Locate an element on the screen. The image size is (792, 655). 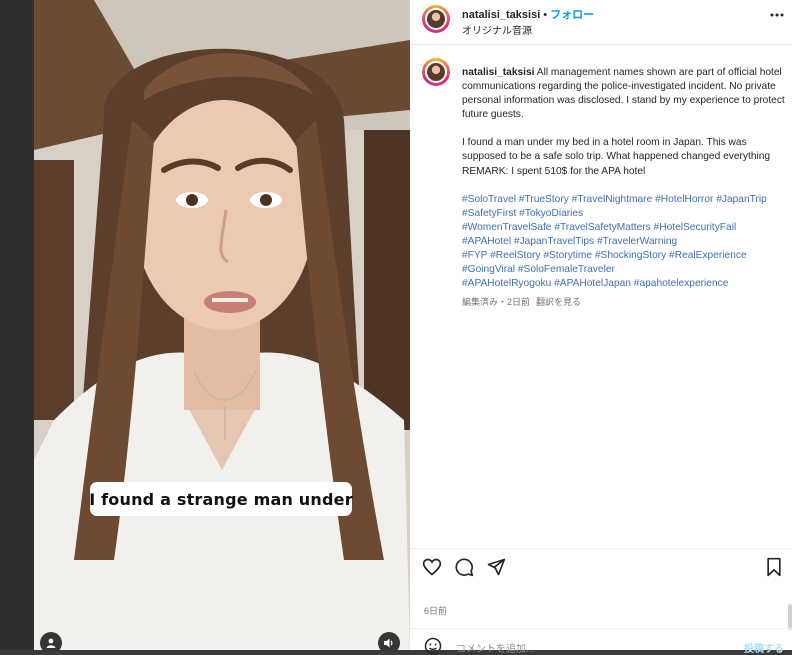
more-options-button is located at coordinates (777, 16).